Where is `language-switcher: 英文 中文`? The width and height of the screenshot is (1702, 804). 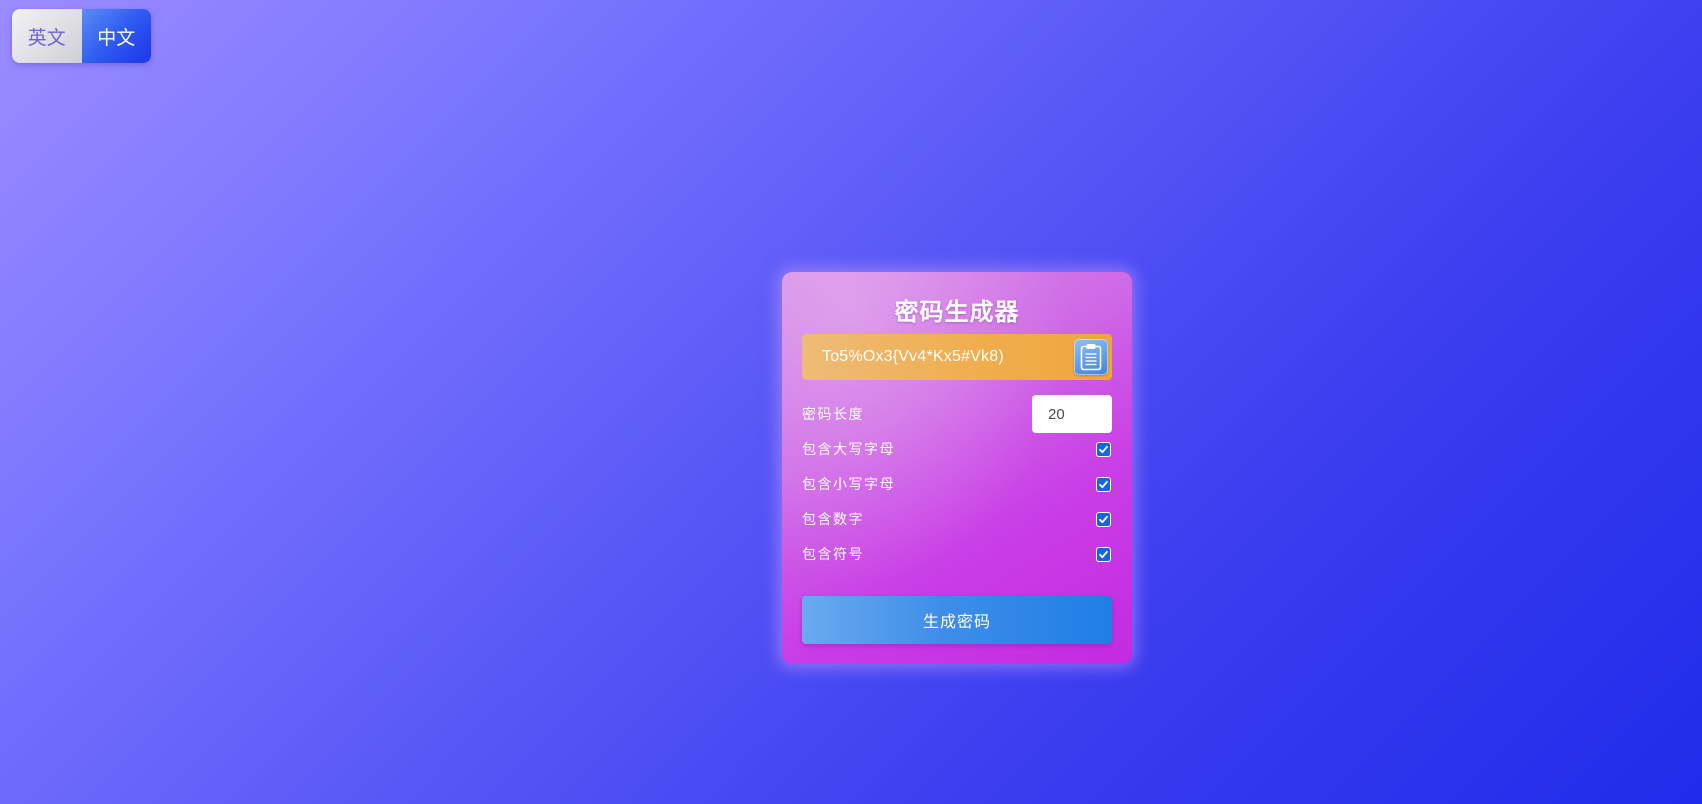 language-switcher: 英文 中文 is located at coordinates (81, 36).